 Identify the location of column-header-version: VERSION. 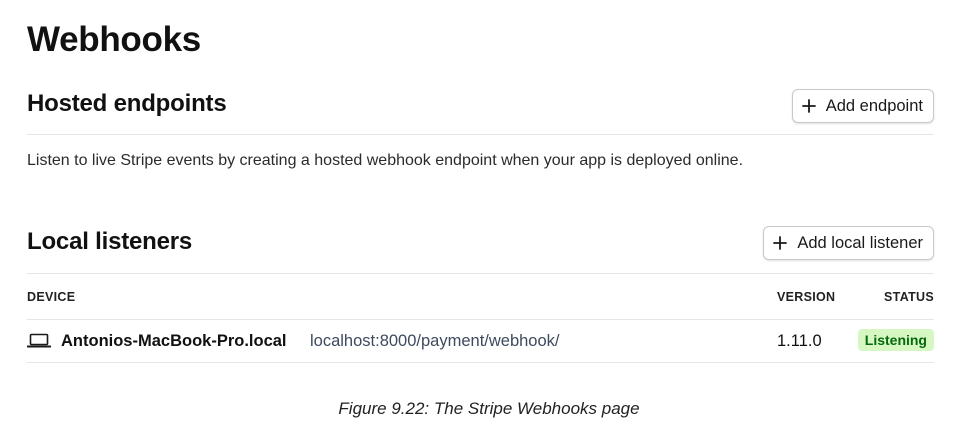
(806, 297).